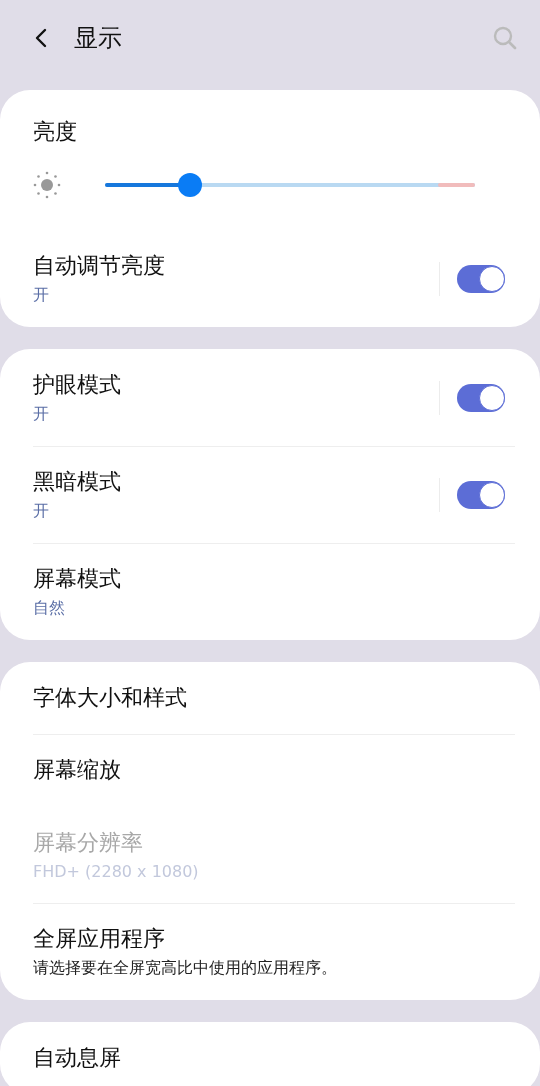 The image size is (540, 1086). Describe the element at coordinates (270, 494) in the screenshot. I see `settings-item: 黑暗模式 开` at that location.